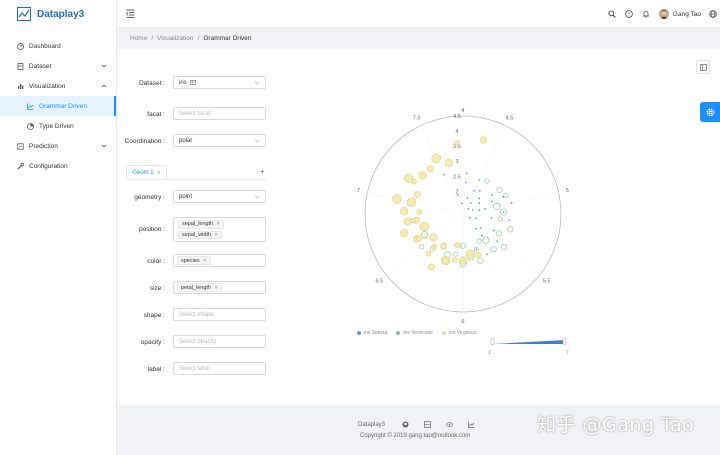  What do you see at coordinates (629, 14) in the screenshot?
I see `help-icon: ?` at bounding box center [629, 14].